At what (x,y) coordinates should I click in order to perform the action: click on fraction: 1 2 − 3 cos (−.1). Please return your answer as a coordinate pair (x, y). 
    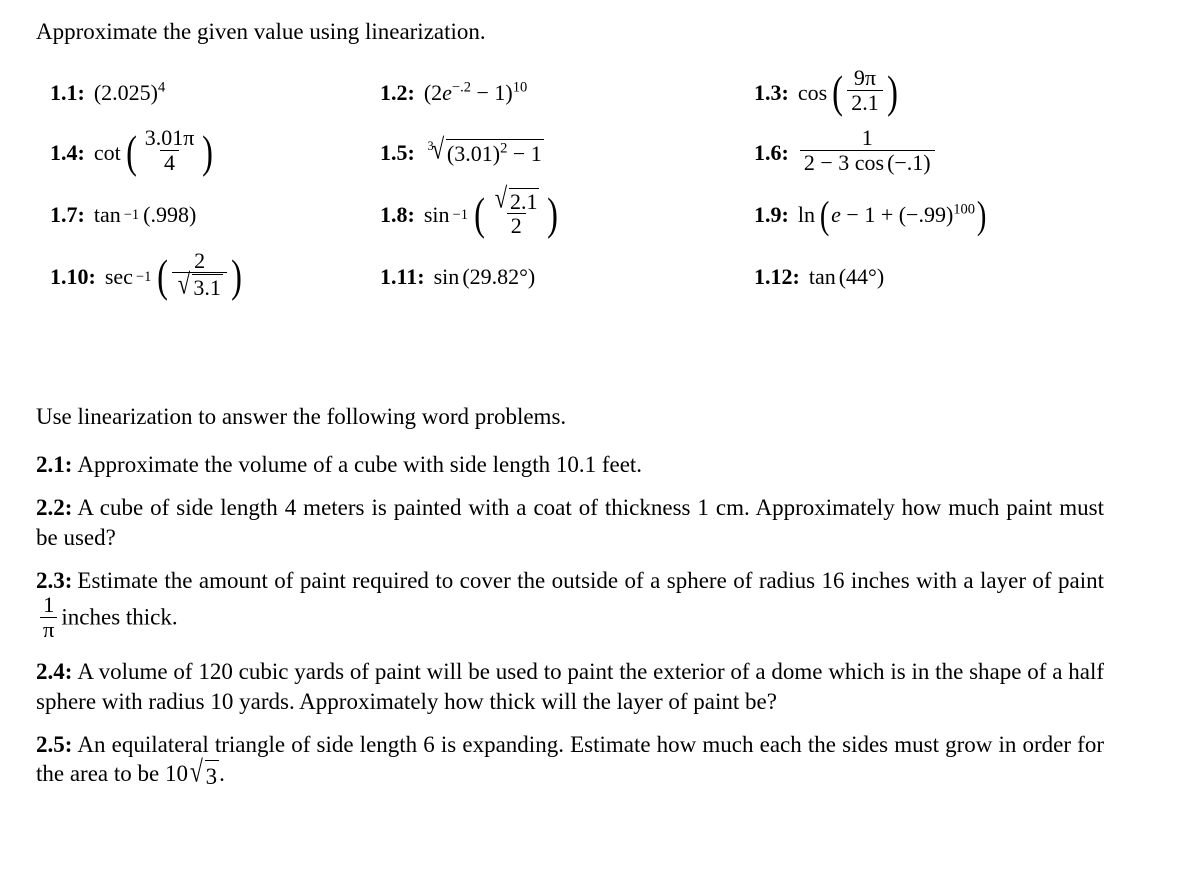
    Looking at the image, I should click on (867, 150).